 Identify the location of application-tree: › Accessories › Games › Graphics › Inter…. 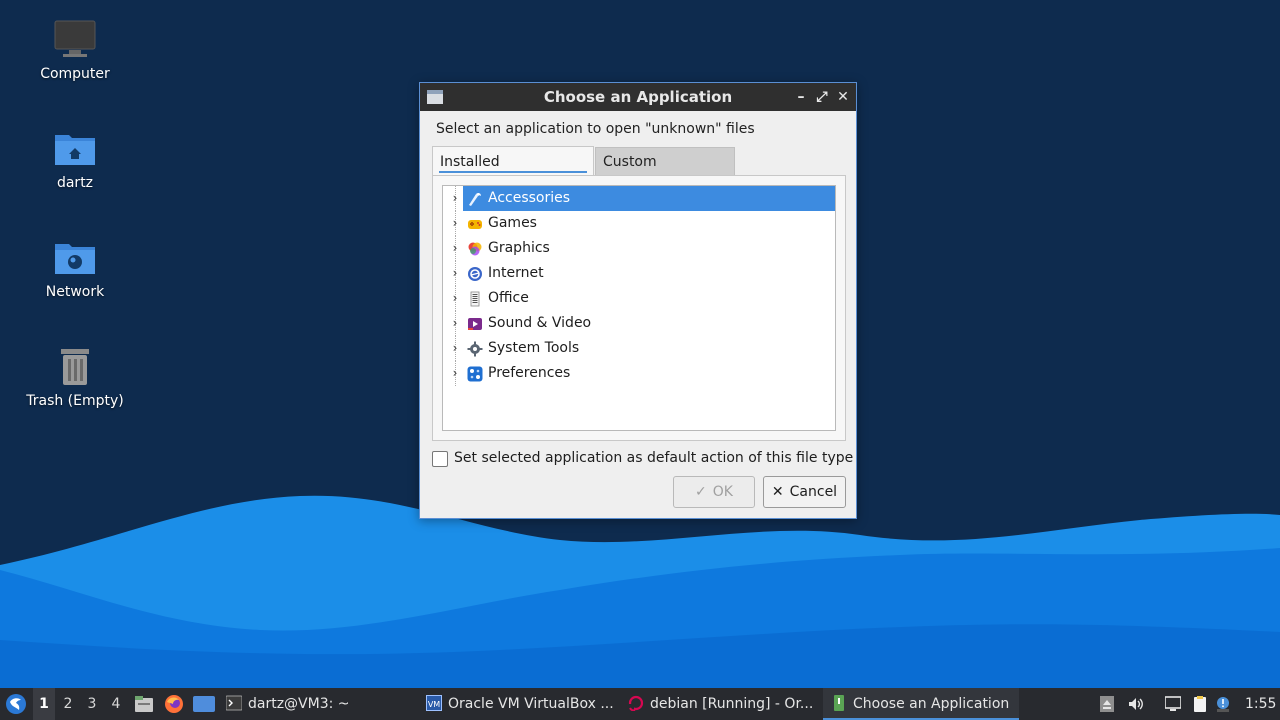
(639, 308).